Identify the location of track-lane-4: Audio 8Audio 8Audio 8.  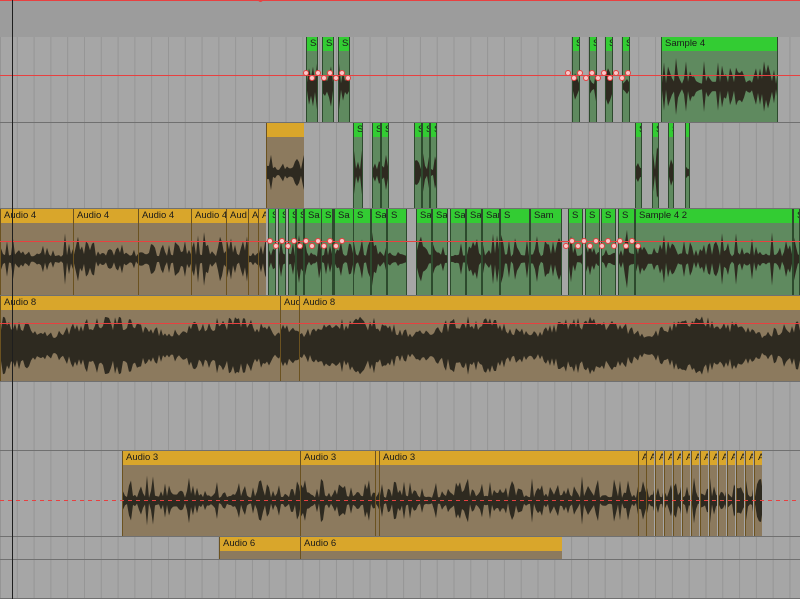
(400, 339).